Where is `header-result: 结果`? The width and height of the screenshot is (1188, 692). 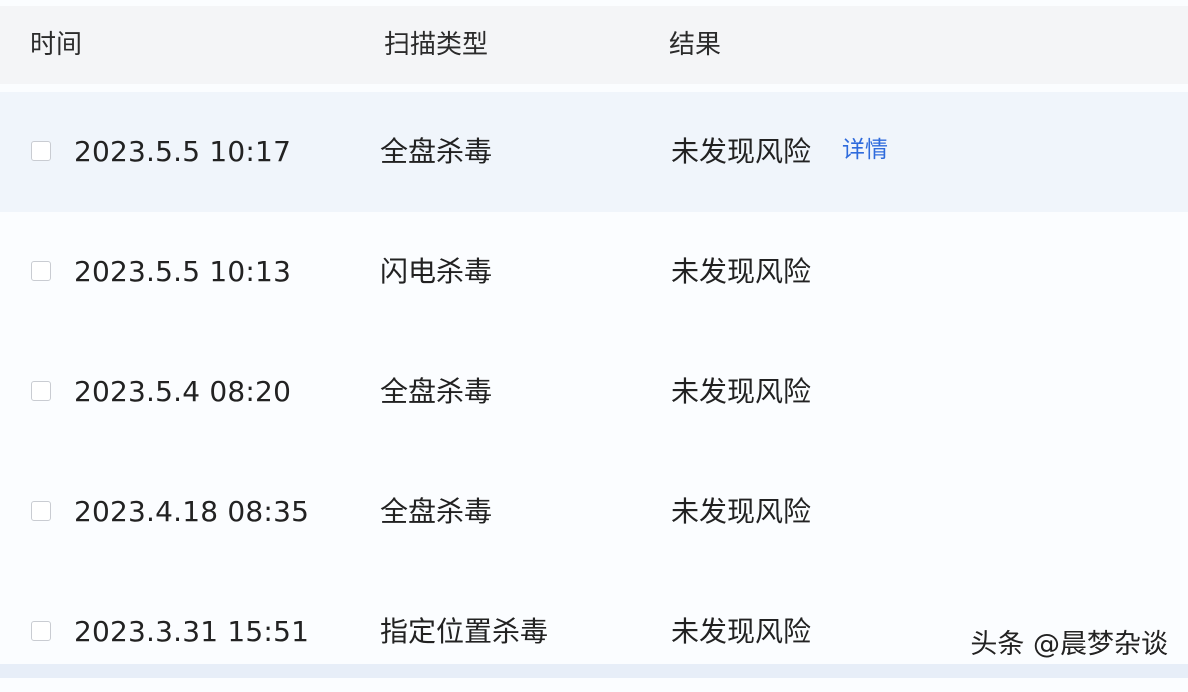
header-result: 结果 is located at coordinates (695, 45).